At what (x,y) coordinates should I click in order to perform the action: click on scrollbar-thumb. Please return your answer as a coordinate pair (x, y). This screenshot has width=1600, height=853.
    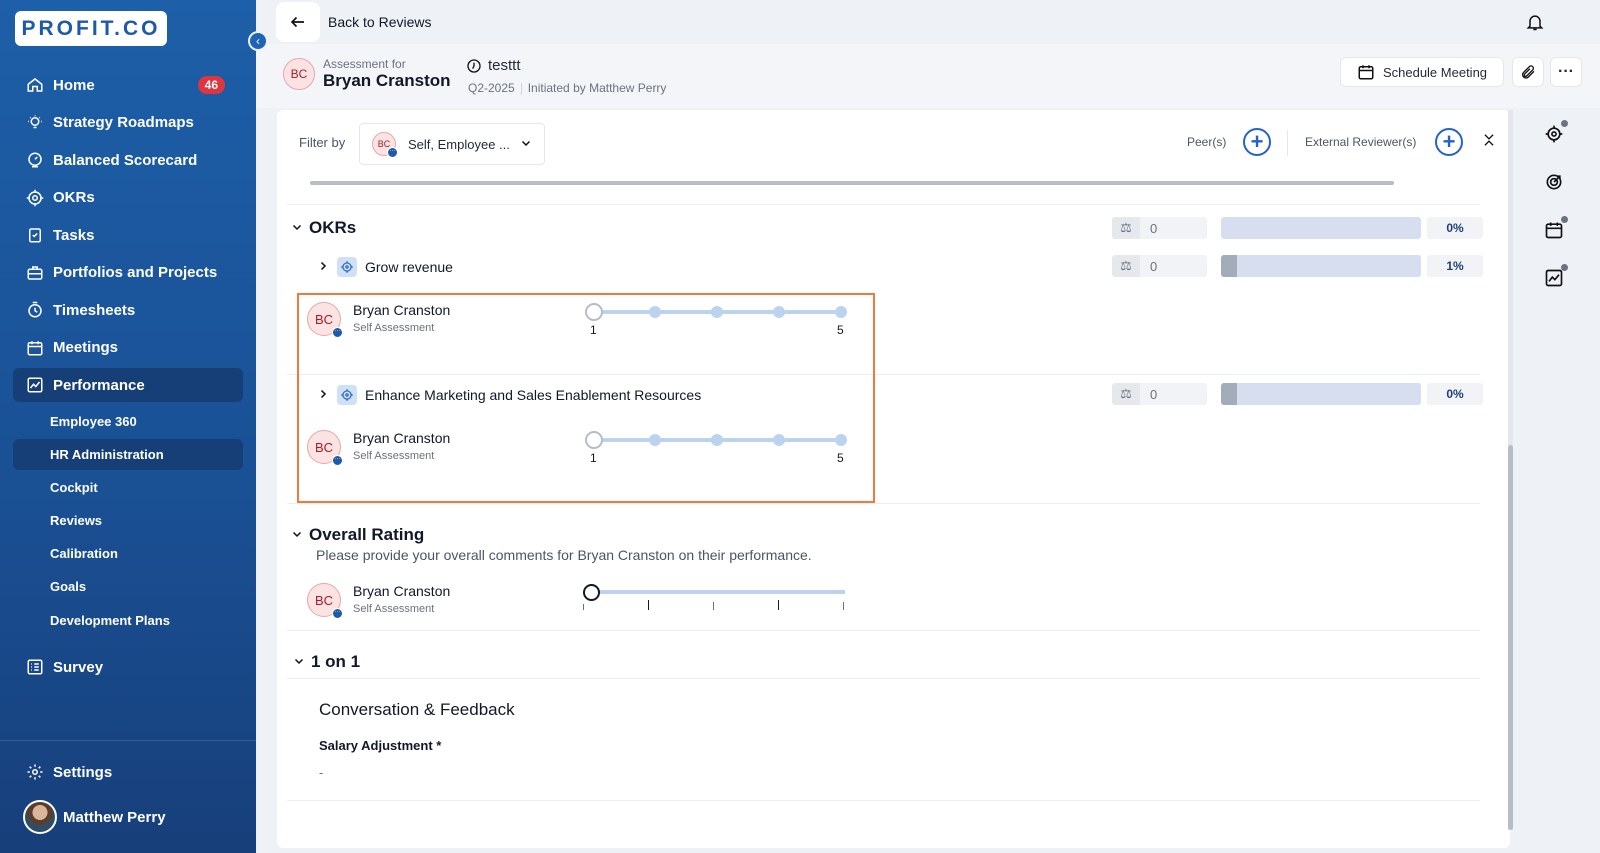
    Looking at the image, I should click on (1510, 637).